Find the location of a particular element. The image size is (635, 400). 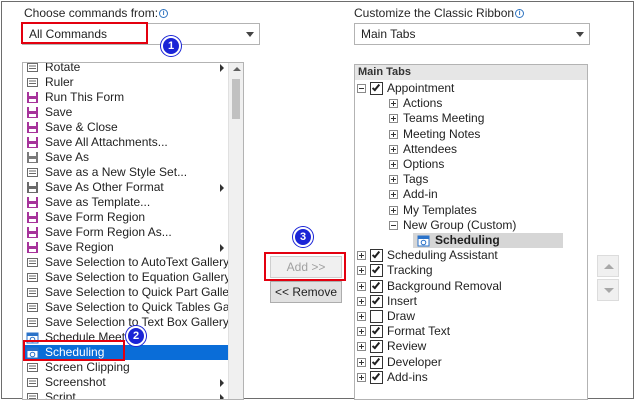

command-item: Save Region is located at coordinates (125, 247).